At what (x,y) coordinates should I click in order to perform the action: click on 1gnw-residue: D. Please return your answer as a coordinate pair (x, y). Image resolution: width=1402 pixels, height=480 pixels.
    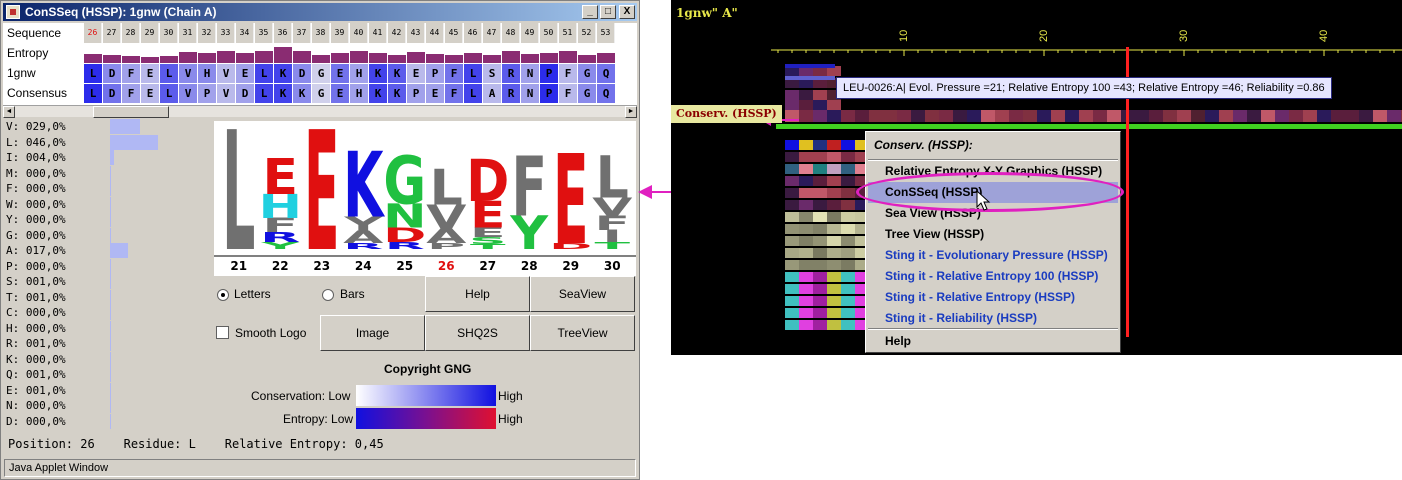
    Looking at the image, I should click on (302, 73).